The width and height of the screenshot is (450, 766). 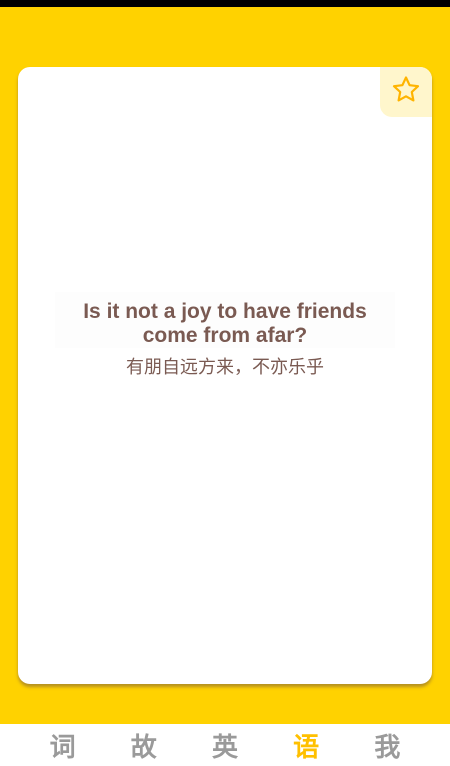 What do you see at coordinates (387, 745) in the screenshot?
I see `tab-wo: 我` at bounding box center [387, 745].